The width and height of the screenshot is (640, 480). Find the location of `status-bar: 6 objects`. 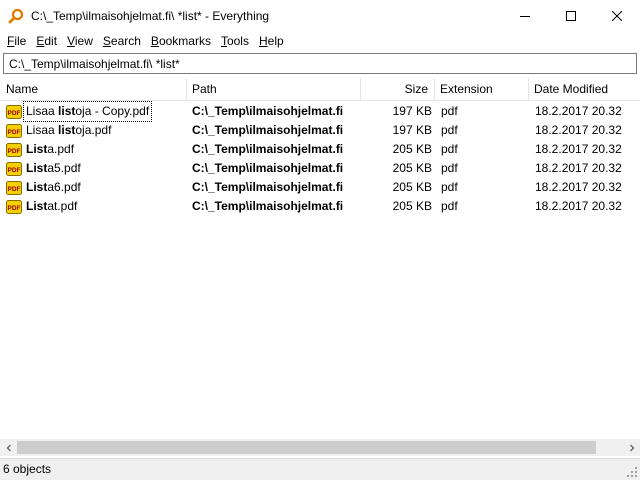

status-bar: 6 objects is located at coordinates (320, 469).